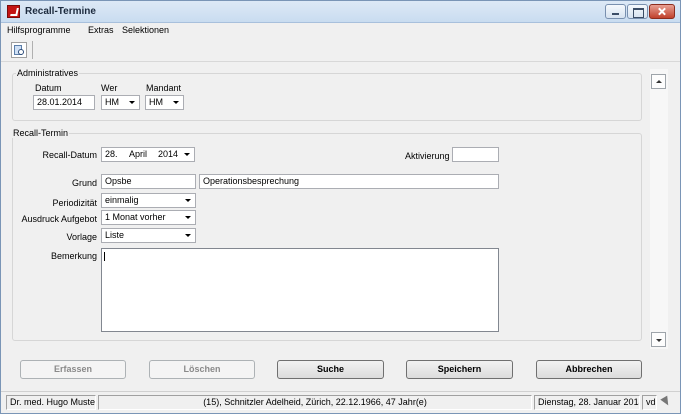 The image size is (681, 414). Describe the element at coordinates (164, 102) in the screenshot. I see `mandant-select: HM` at that location.